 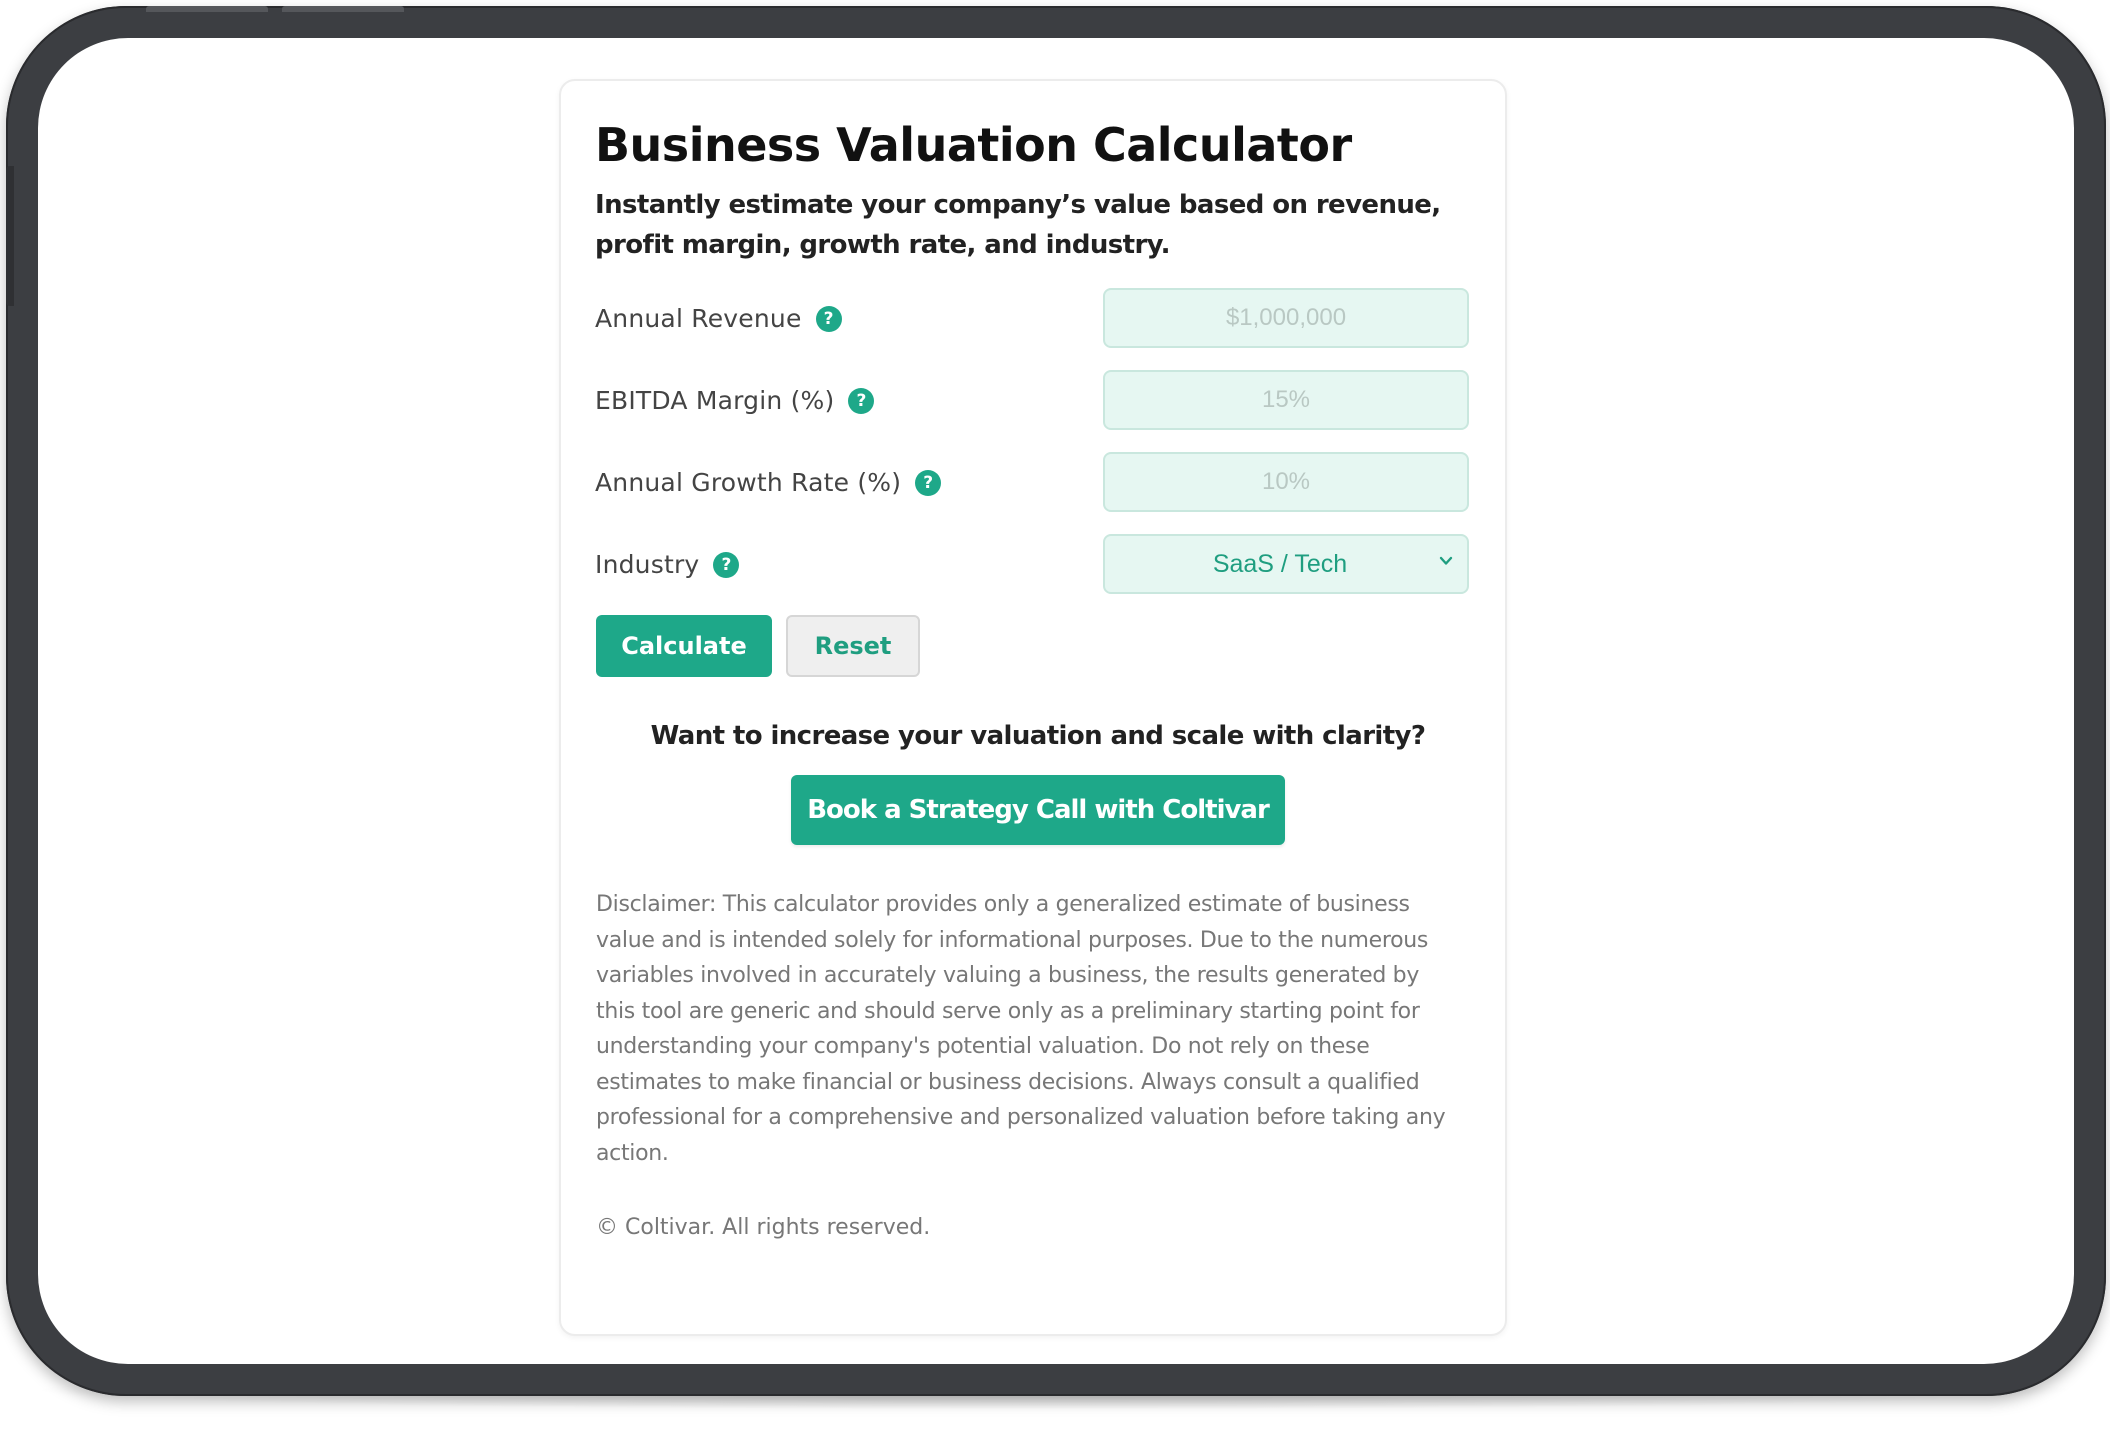 What do you see at coordinates (10, 236) in the screenshot?
I see `tablet-side-button` at bounding box center [10, 236].